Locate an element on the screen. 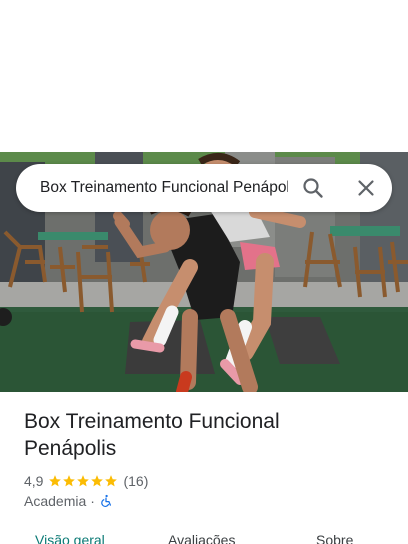 The image size is (408, 544). wheelchair-accessible-icon is located at coordinates (106, 501).